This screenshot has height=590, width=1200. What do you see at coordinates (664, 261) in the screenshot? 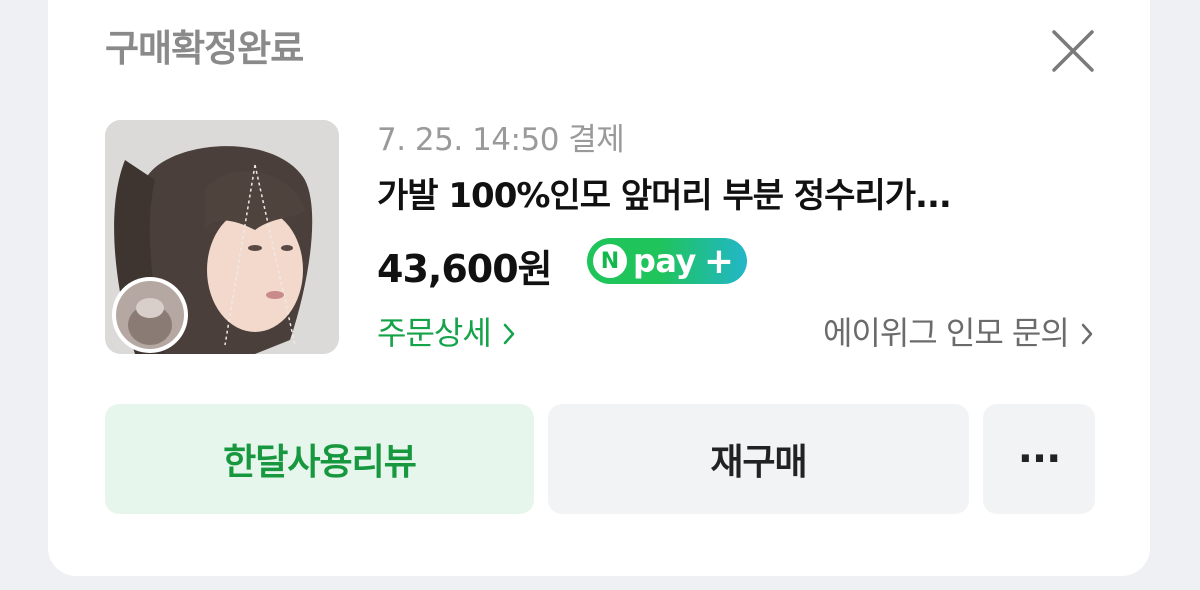
I see `npay-text: pay` at bounding box center [664, 261].